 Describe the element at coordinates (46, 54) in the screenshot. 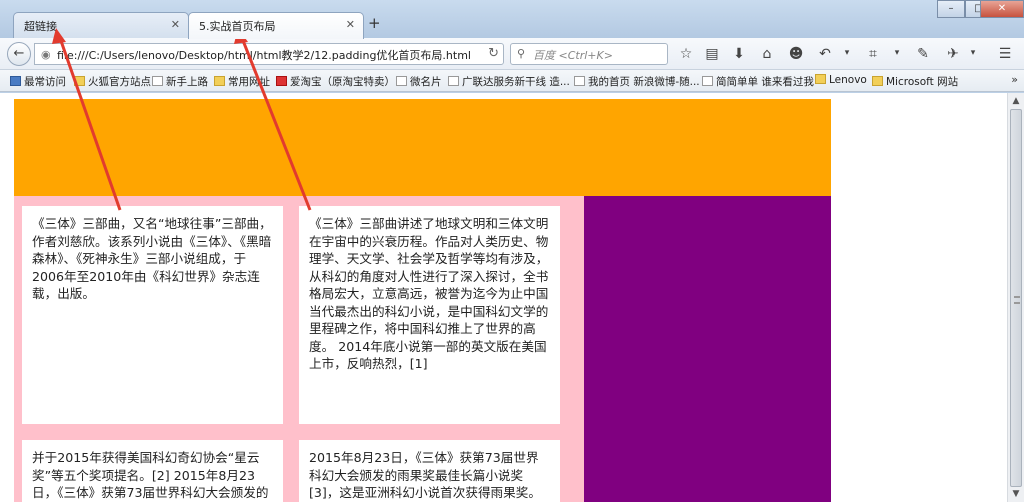

I see `globe-icon: ◉` at that location.